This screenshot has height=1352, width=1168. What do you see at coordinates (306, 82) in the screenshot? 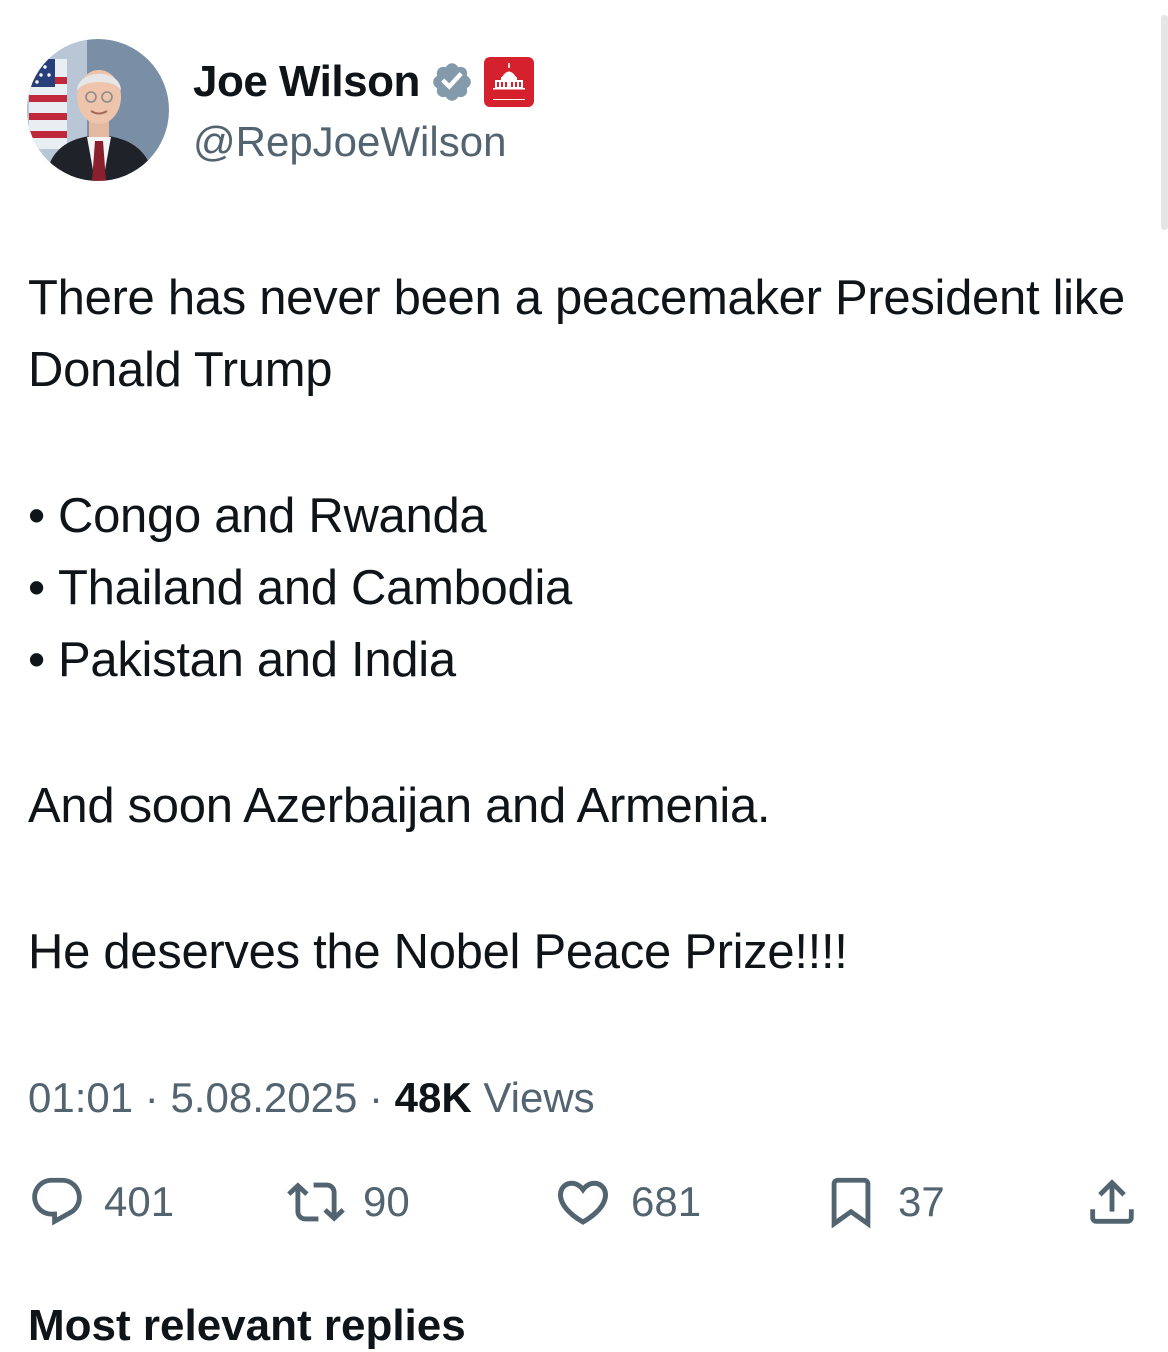
I see `author-display-name: Joe Wilson` at bounding box center [306, 82].